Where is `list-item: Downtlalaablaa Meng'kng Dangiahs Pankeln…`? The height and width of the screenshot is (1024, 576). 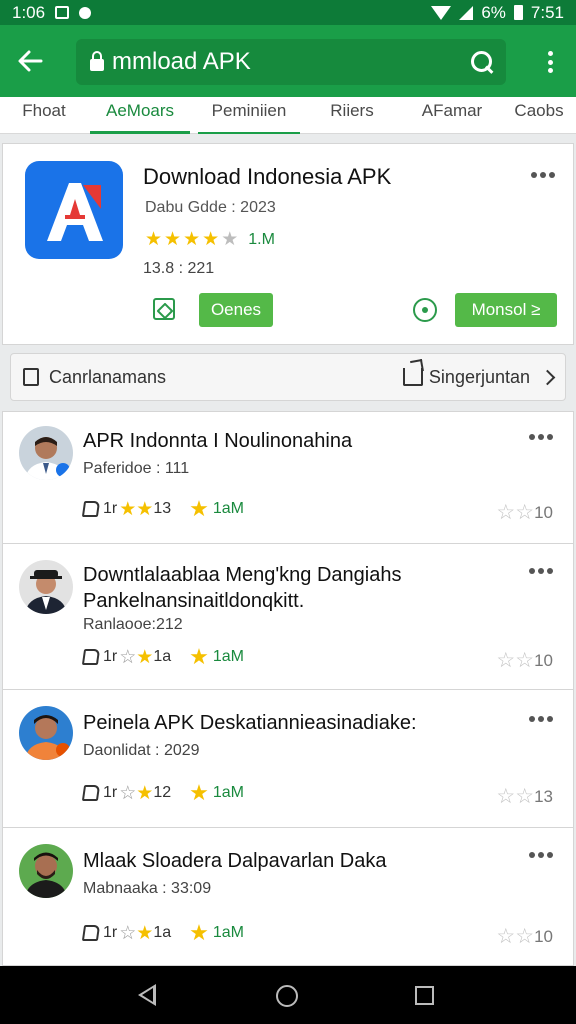
list-item: Downtlalaablaa Meng'kng Dangiahs Pankeln… is located at coordinates (288, 617).